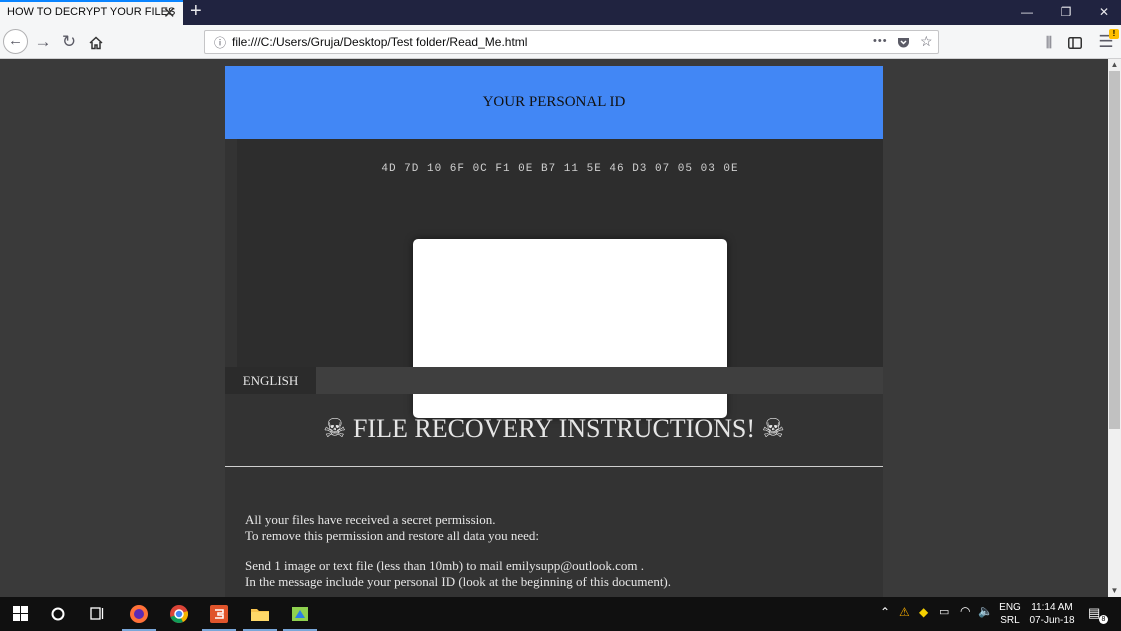  Describe the element at coordinates (880, 41) in the screenshot. I see `page-actions-button: •••` at that location.